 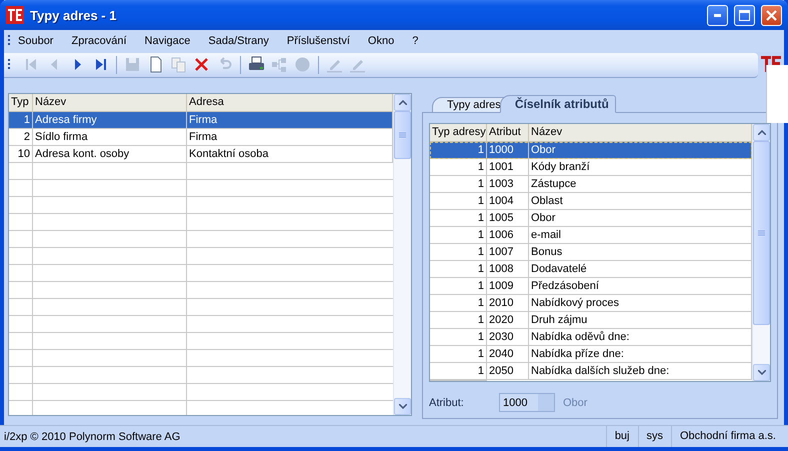 What do you see at coordinates (447, 402) in the screenshot?
I see `field-label: Atribut:` at bounding box center [447, 402].